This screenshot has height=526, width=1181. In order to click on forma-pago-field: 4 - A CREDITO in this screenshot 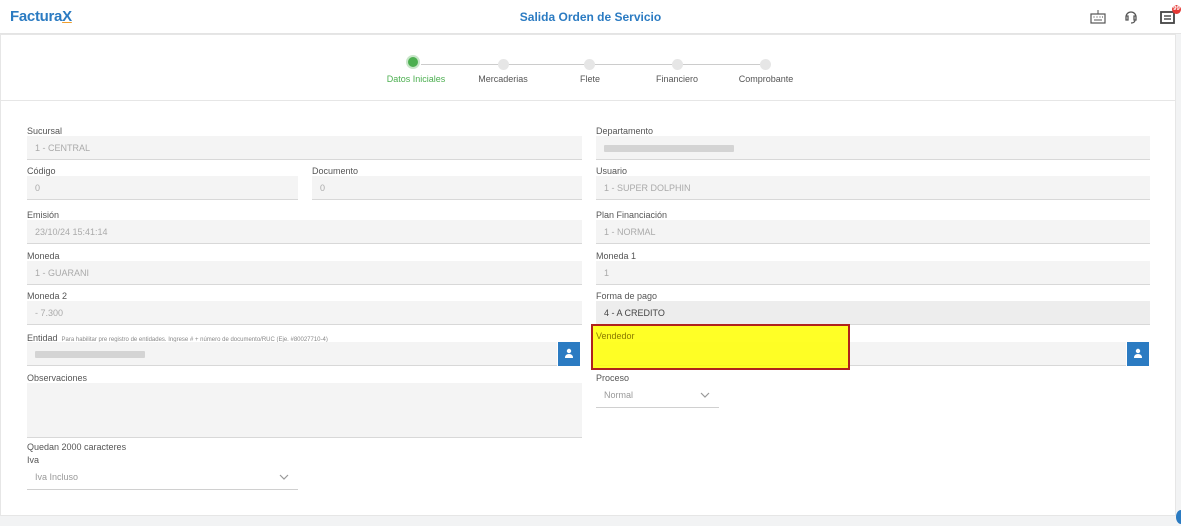, I will do `click(873, 313)`.